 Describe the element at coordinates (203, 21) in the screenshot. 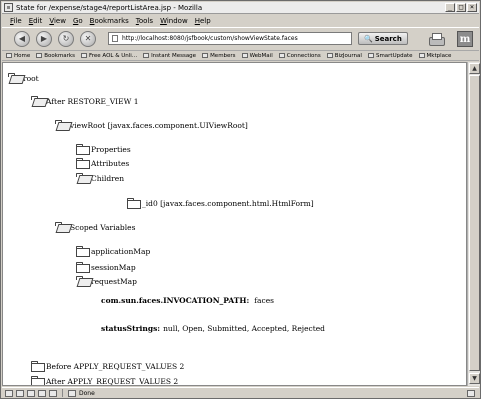

I see `menu-help: Help` at that location.